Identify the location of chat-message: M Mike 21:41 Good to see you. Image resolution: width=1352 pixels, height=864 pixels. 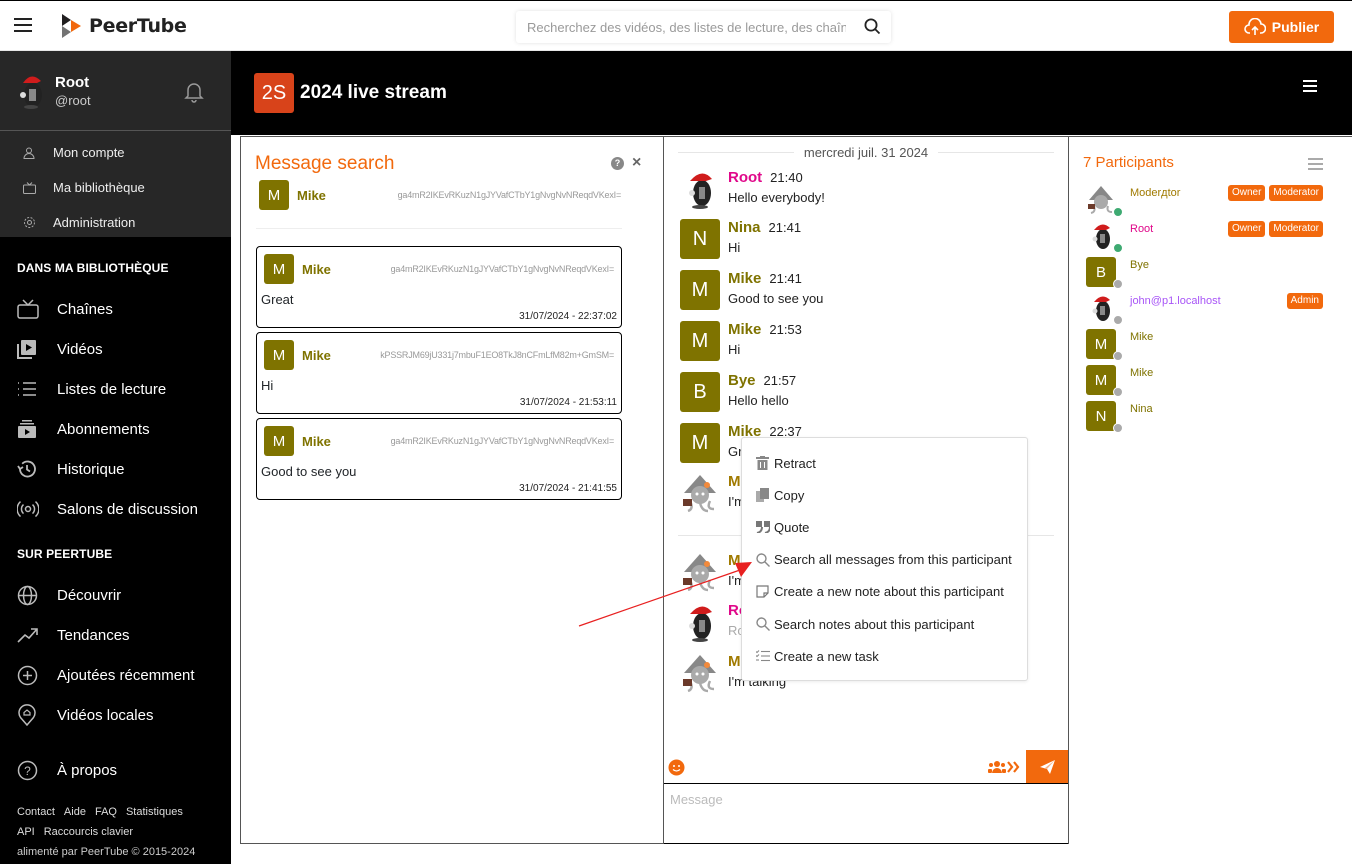
(870, 292).